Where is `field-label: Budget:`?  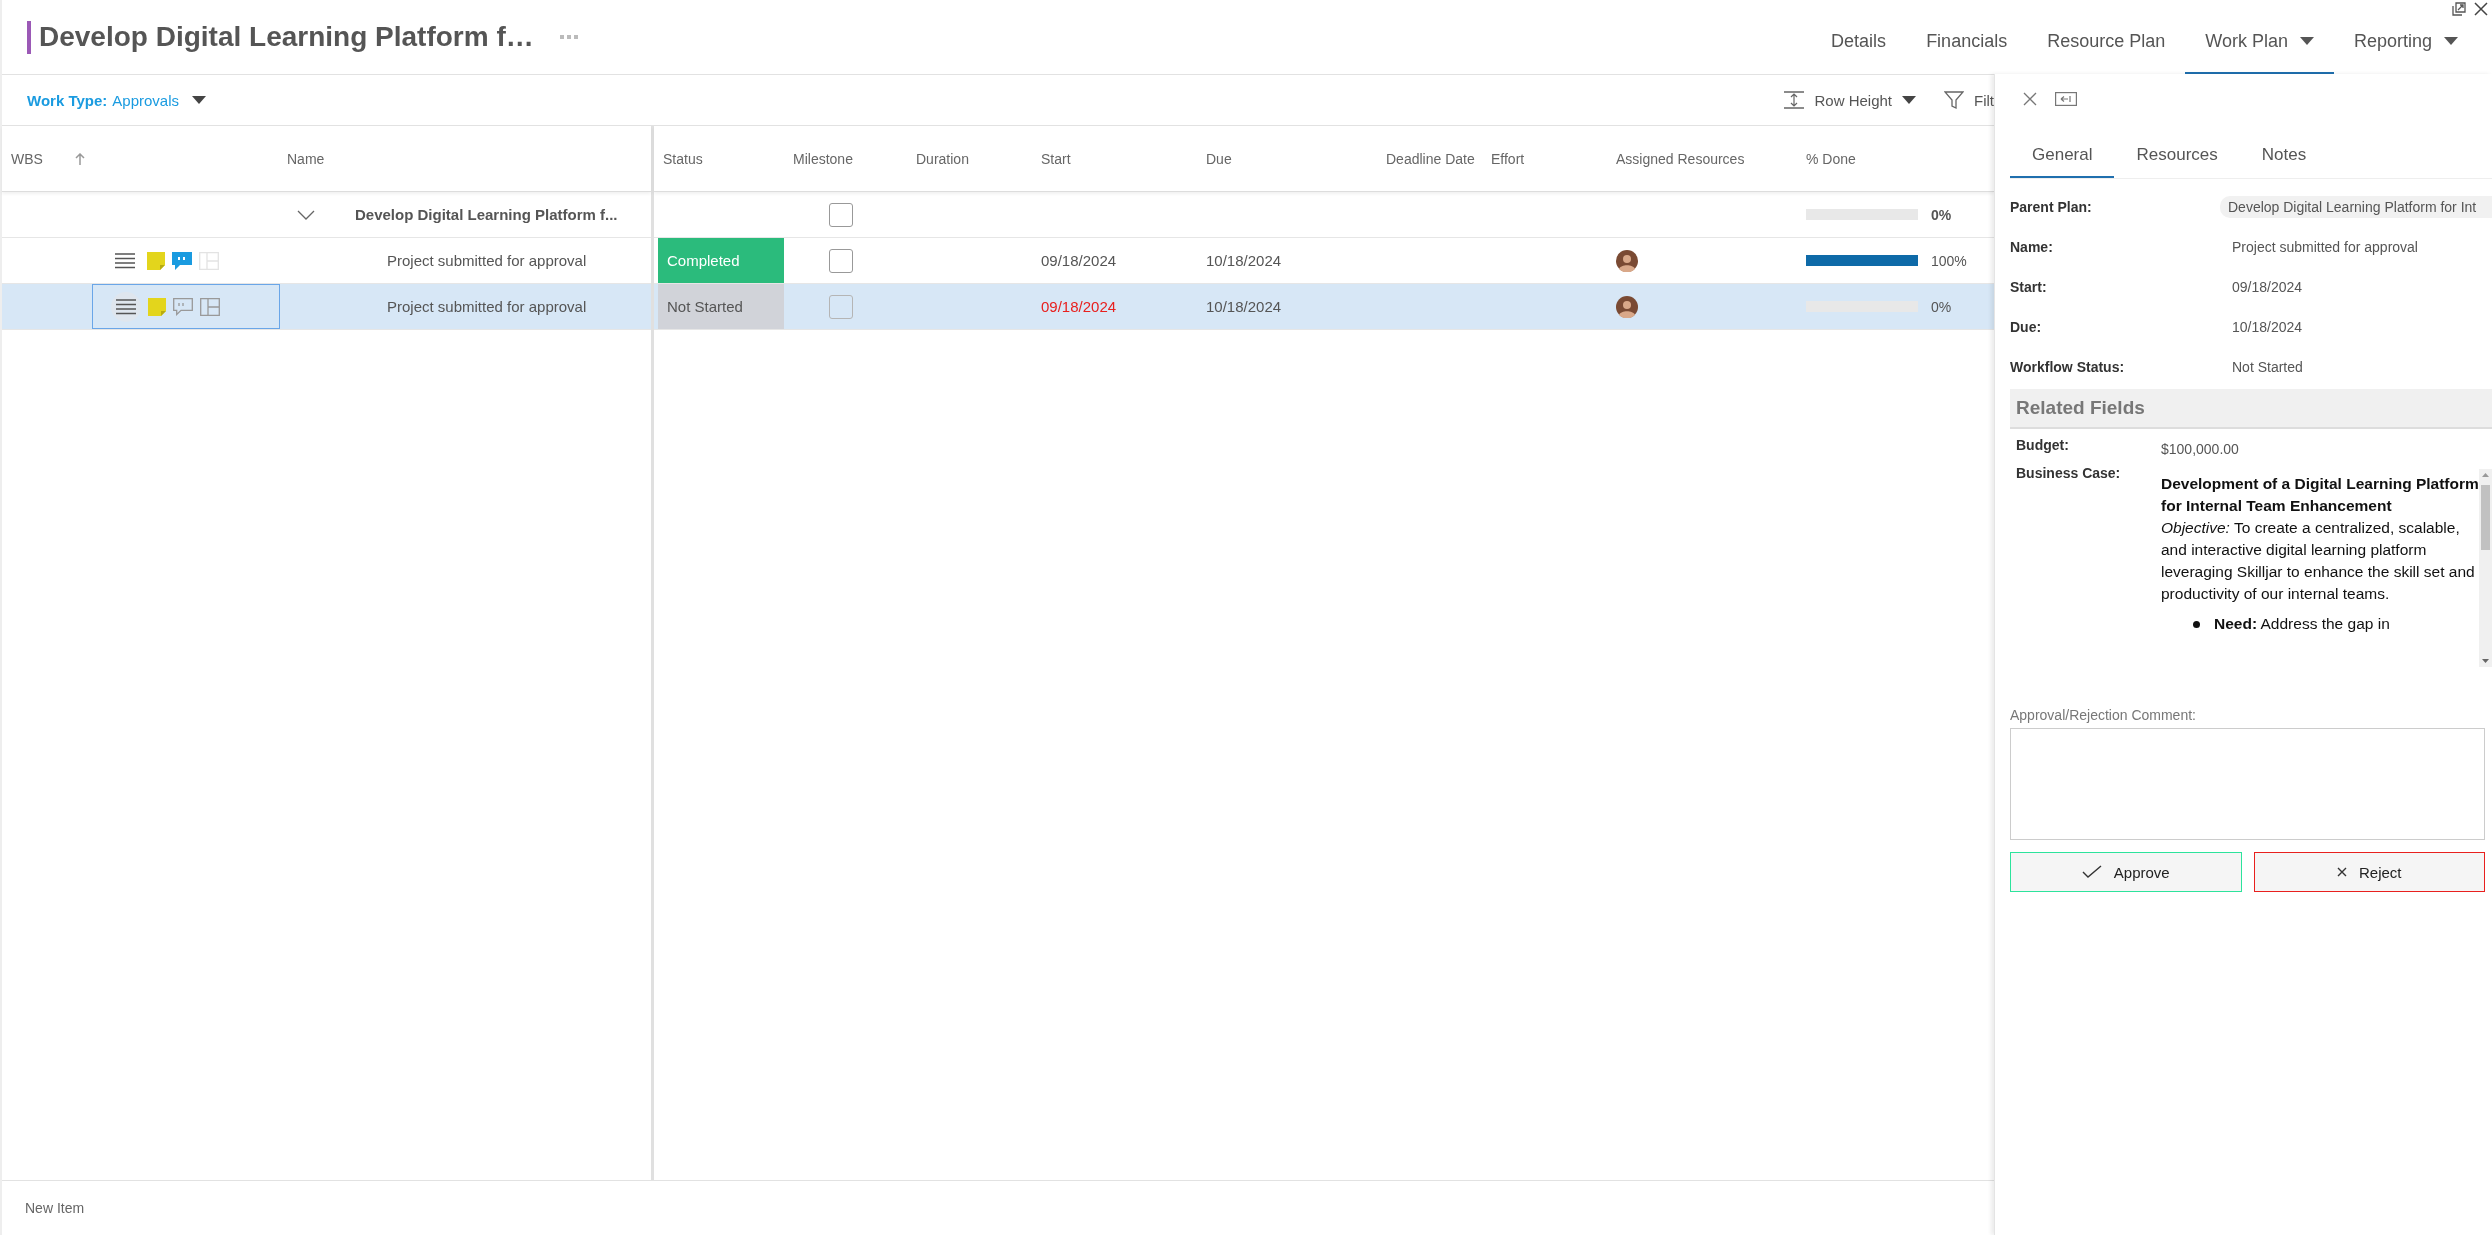 field-label: Budget: is located at coordinates (2043, 446).